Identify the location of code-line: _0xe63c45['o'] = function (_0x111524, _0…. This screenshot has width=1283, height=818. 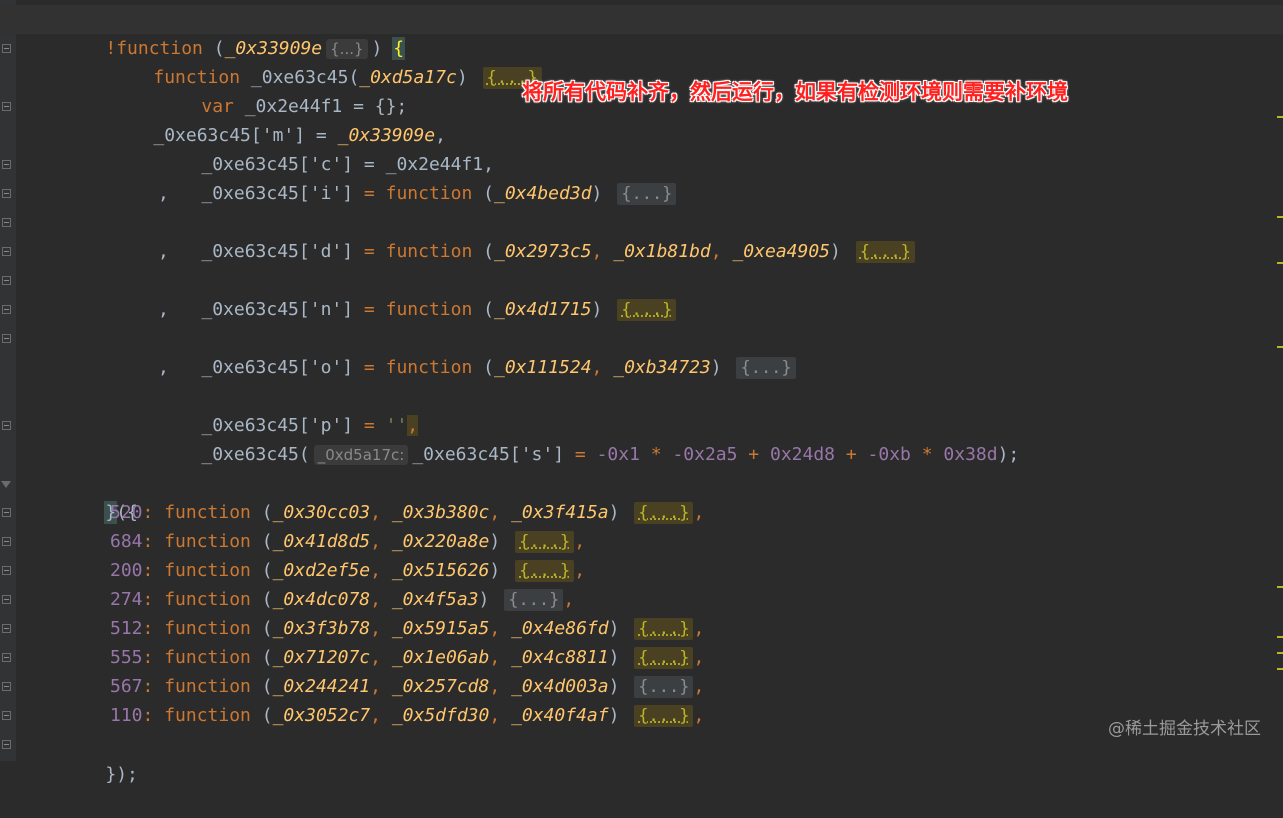
(477, 351).